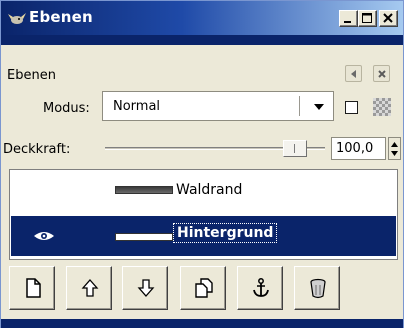 The image size is (405, 329). I want to click on minimize-icon, so click(347, 22).